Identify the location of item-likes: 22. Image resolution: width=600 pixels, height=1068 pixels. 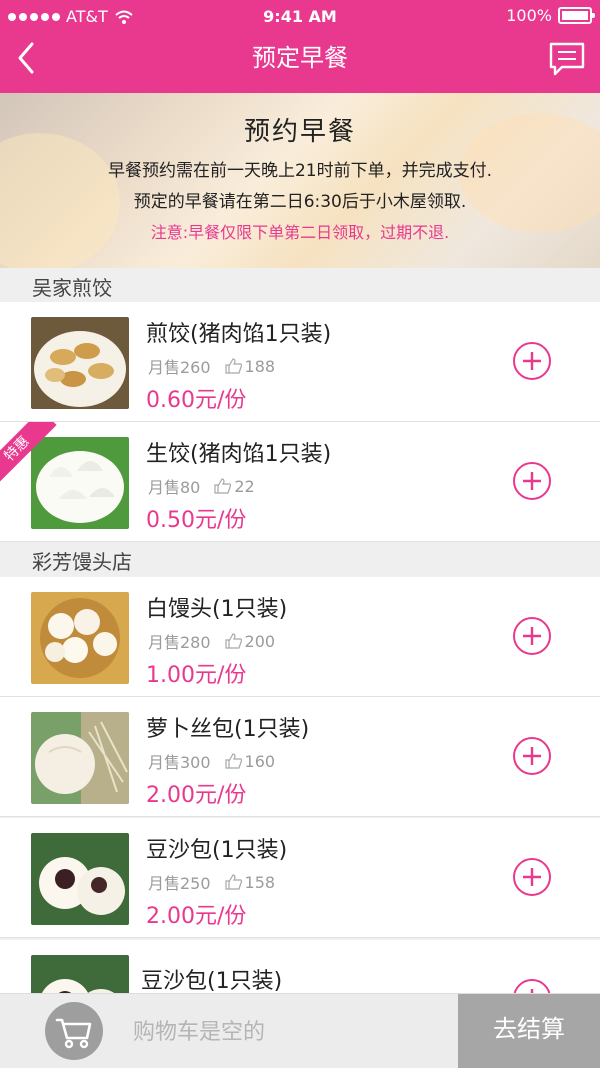
(244, 486).